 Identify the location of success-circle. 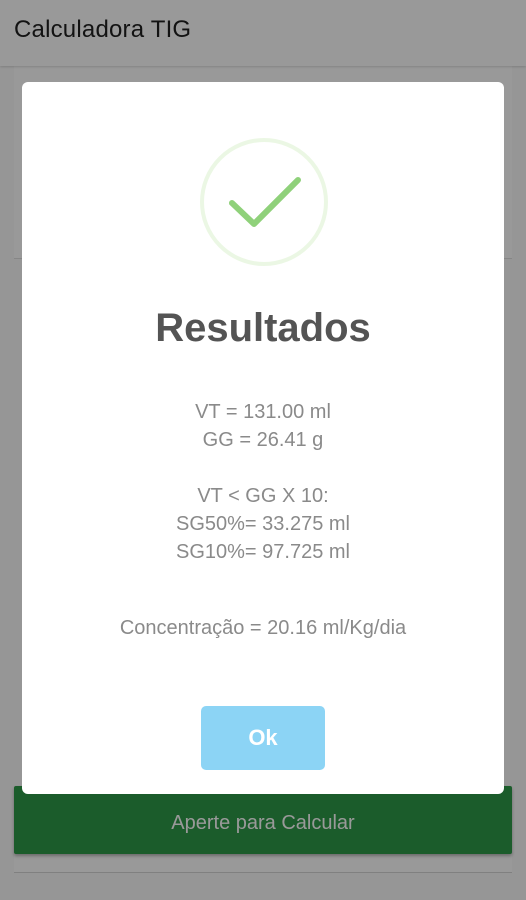
(264, 202).